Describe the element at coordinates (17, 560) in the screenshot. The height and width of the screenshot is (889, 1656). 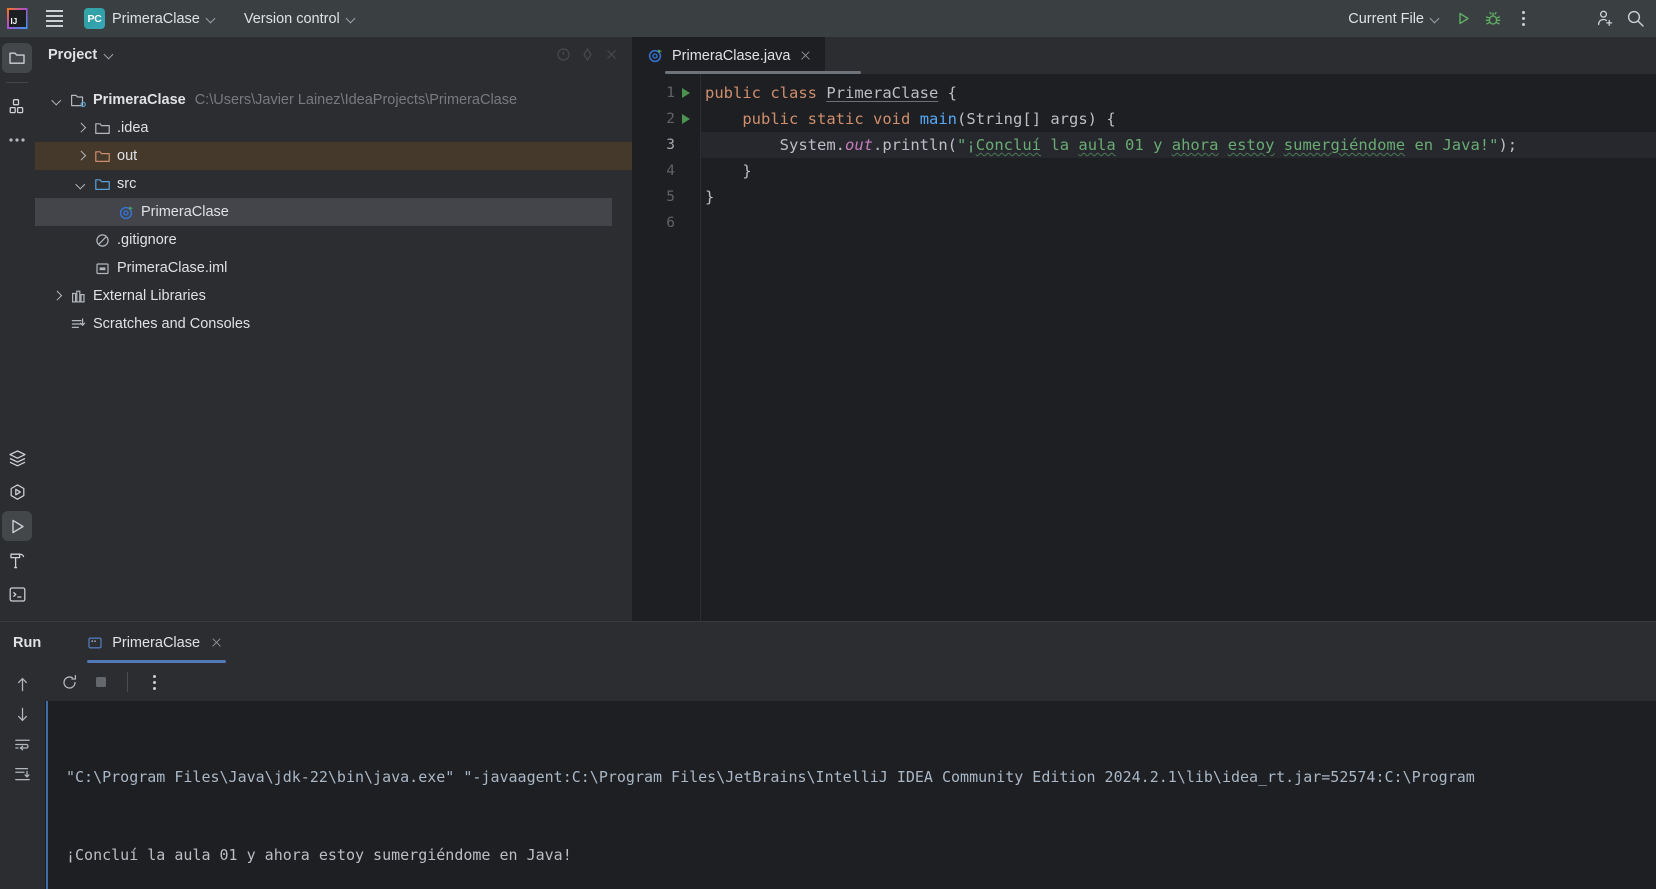
I see `sidebar-item-build` at that location.